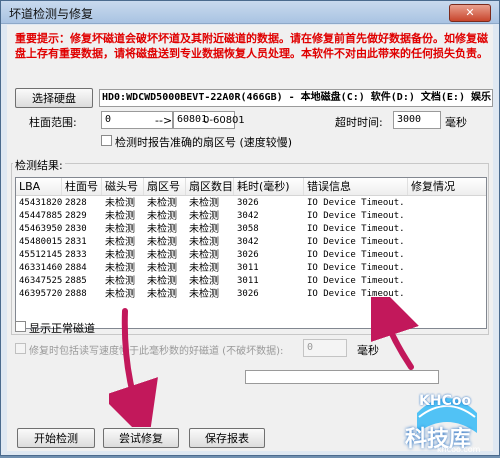  What do you see at coordinates (325, 348) in the screenshot?
I see `repair-slow-input: 0` at bounding box center [325, 348].